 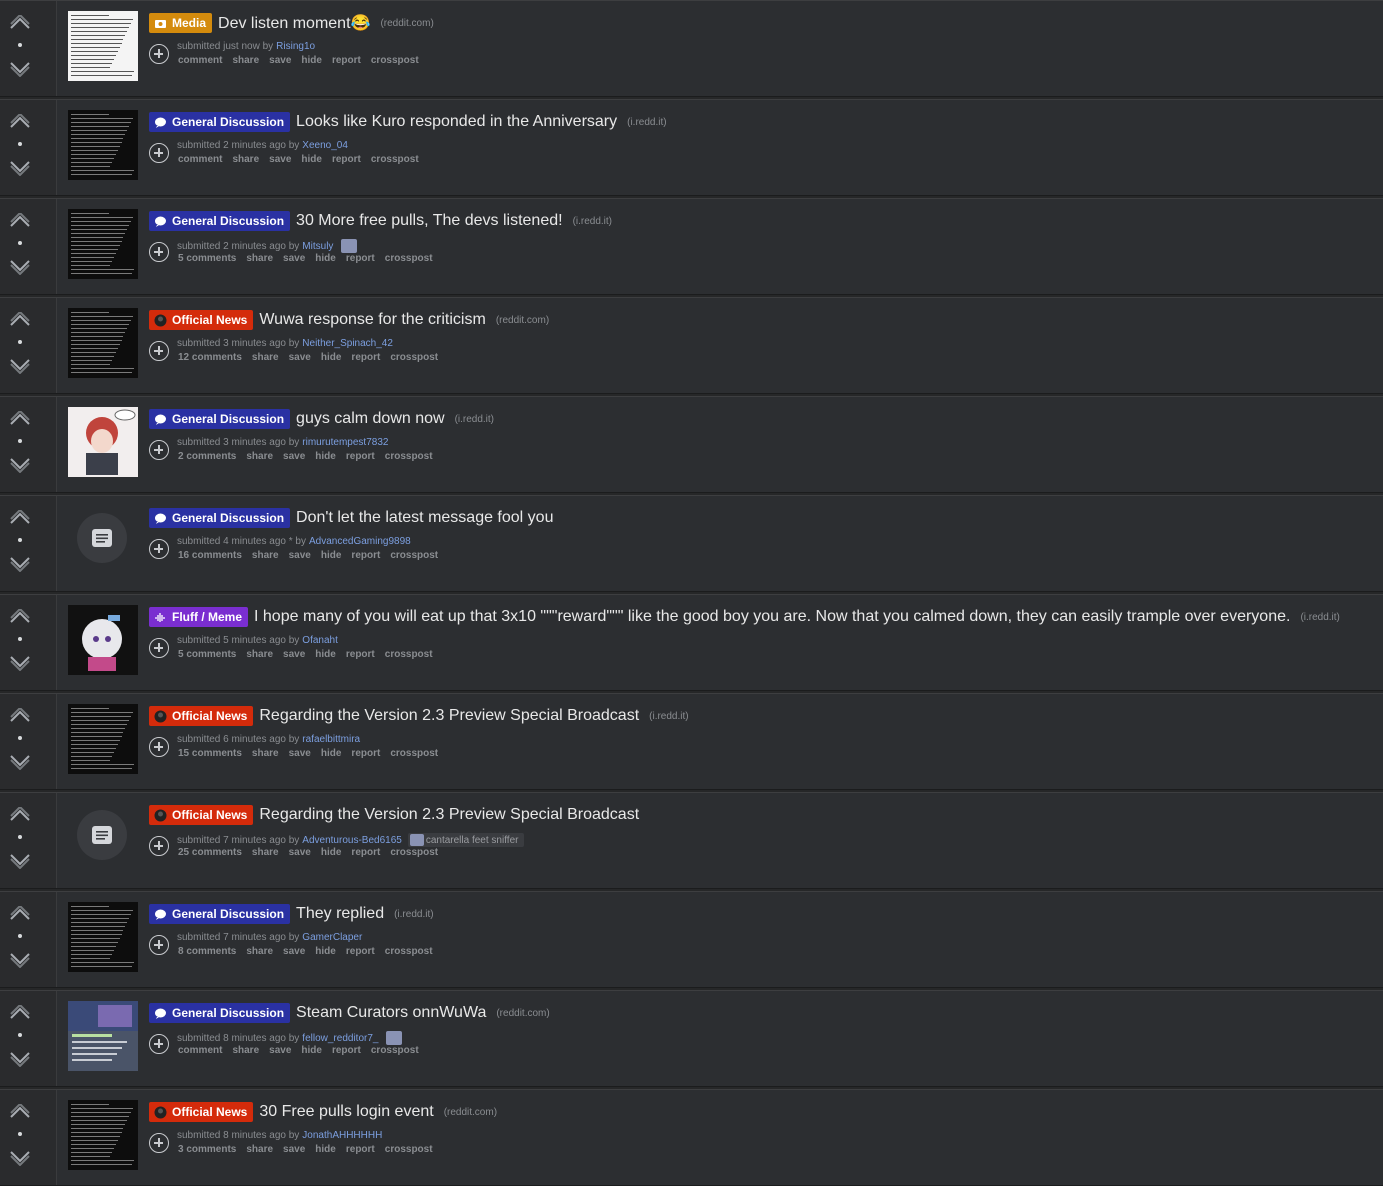 I want to click on post-title: Don't let the latest message fool you, so click(x=424, y=518).